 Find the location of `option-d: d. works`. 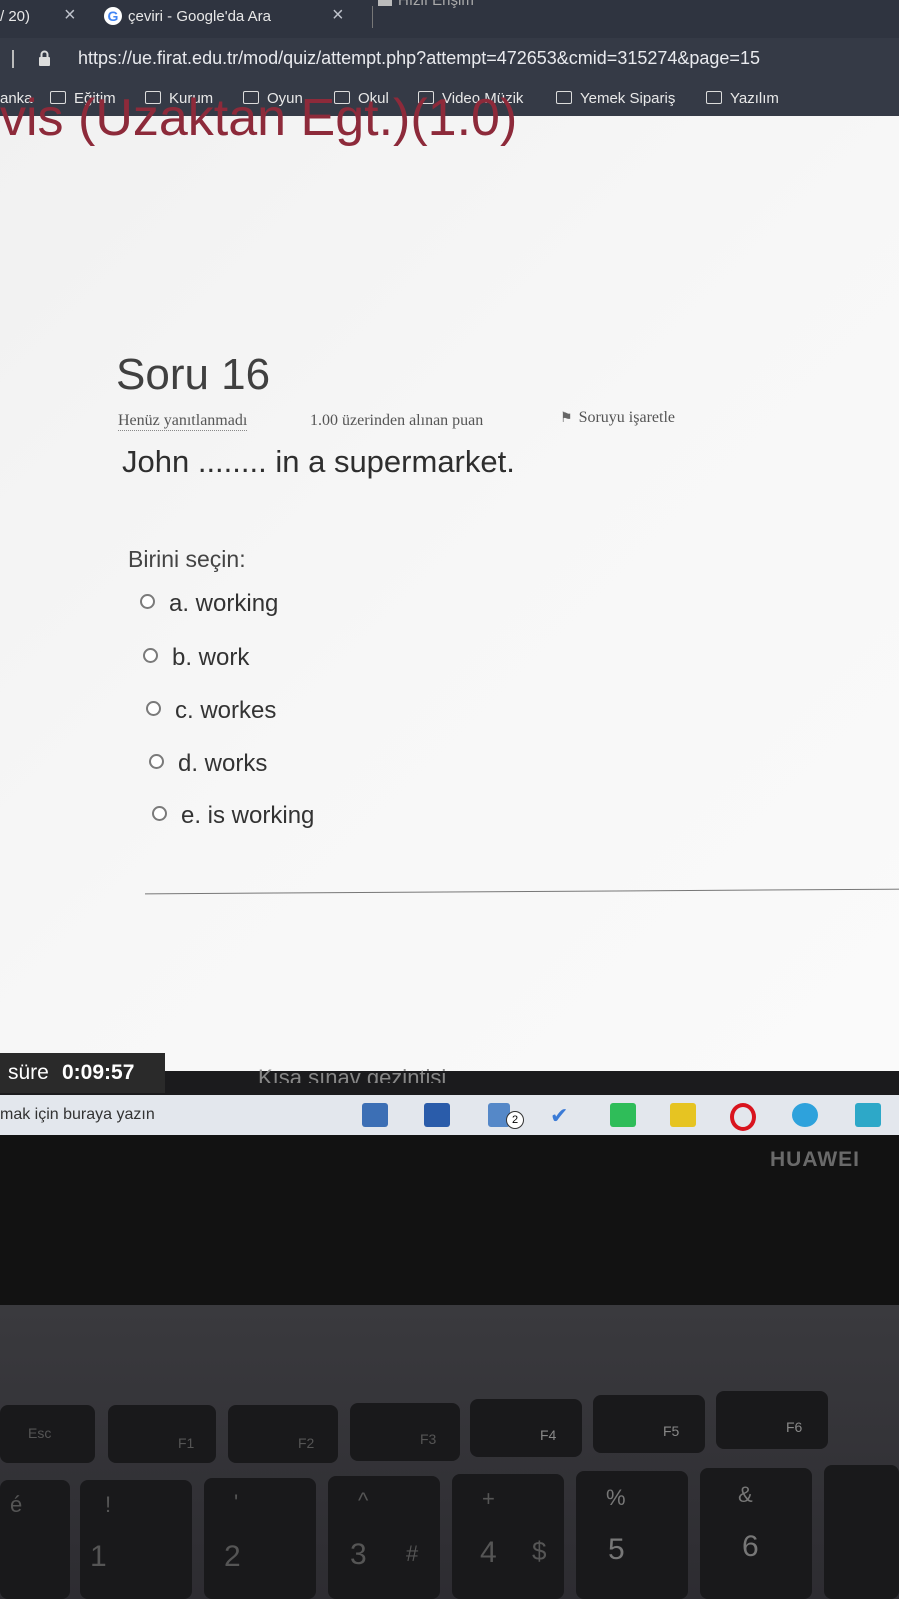

option-d: d. works is located at coordinates (208, 764).